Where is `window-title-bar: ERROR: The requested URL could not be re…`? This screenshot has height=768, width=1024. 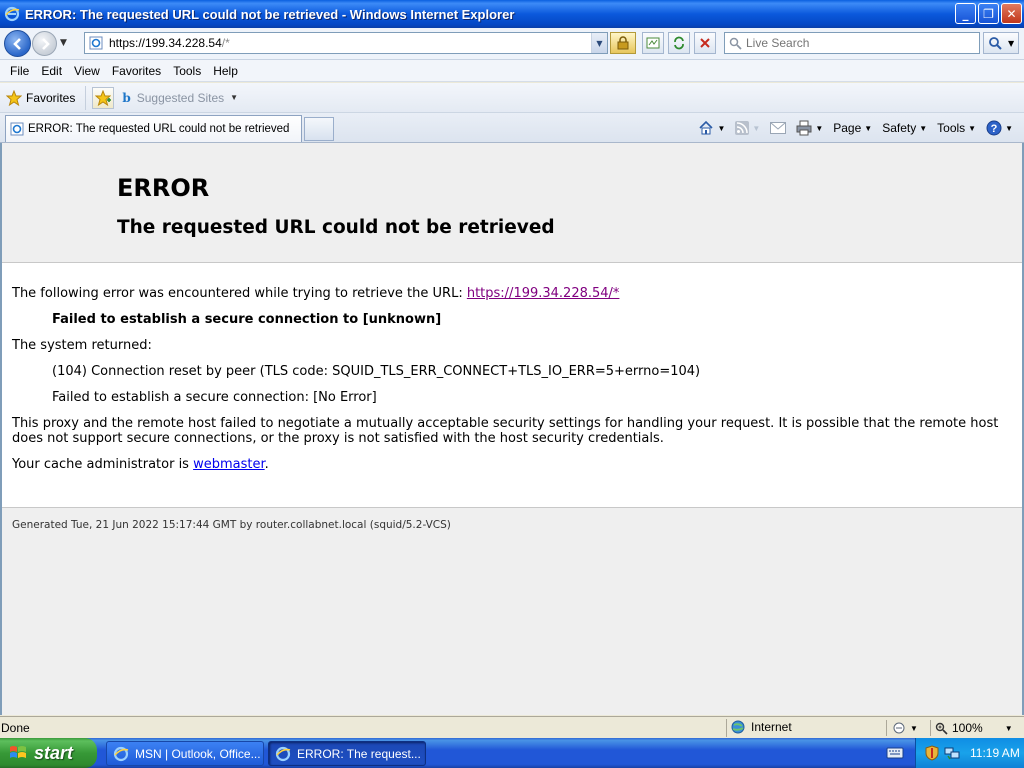 window-title-bar: ERROR: The requested URL could not be re… is located at coordinates (512, 14).